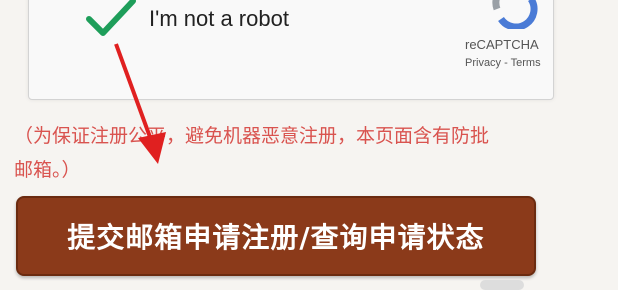 This screenshot has height=290, width=618. Describe the element at coordinates (252, 136) in the screenshot. I see `notice-text-line1: （为保证注册公平，避免机器恶意注册，本页面含有防批` at that location.